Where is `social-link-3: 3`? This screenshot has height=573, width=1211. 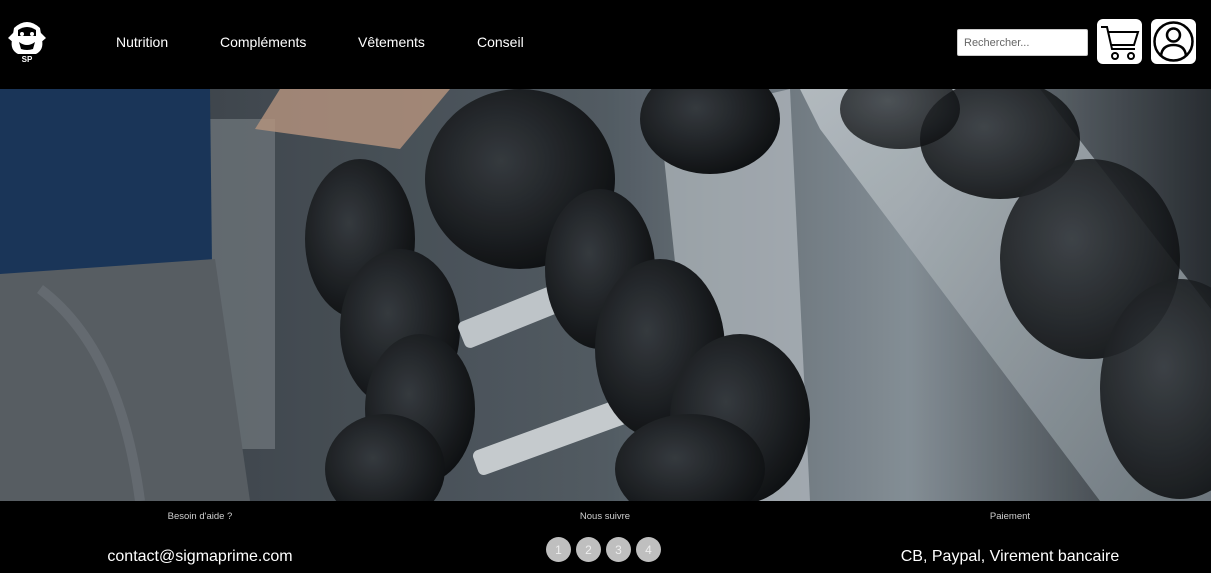 social-link-3: 3 is located at coordinates (618, 549).